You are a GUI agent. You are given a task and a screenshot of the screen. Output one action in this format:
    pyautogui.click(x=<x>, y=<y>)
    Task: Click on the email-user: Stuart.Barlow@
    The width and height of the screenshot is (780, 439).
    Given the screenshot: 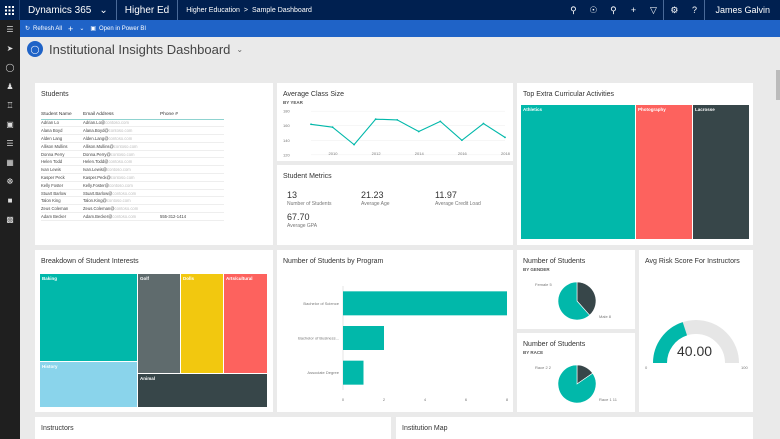 What is the action you would take?
    pyautogui.click(x=98, y=193)
    